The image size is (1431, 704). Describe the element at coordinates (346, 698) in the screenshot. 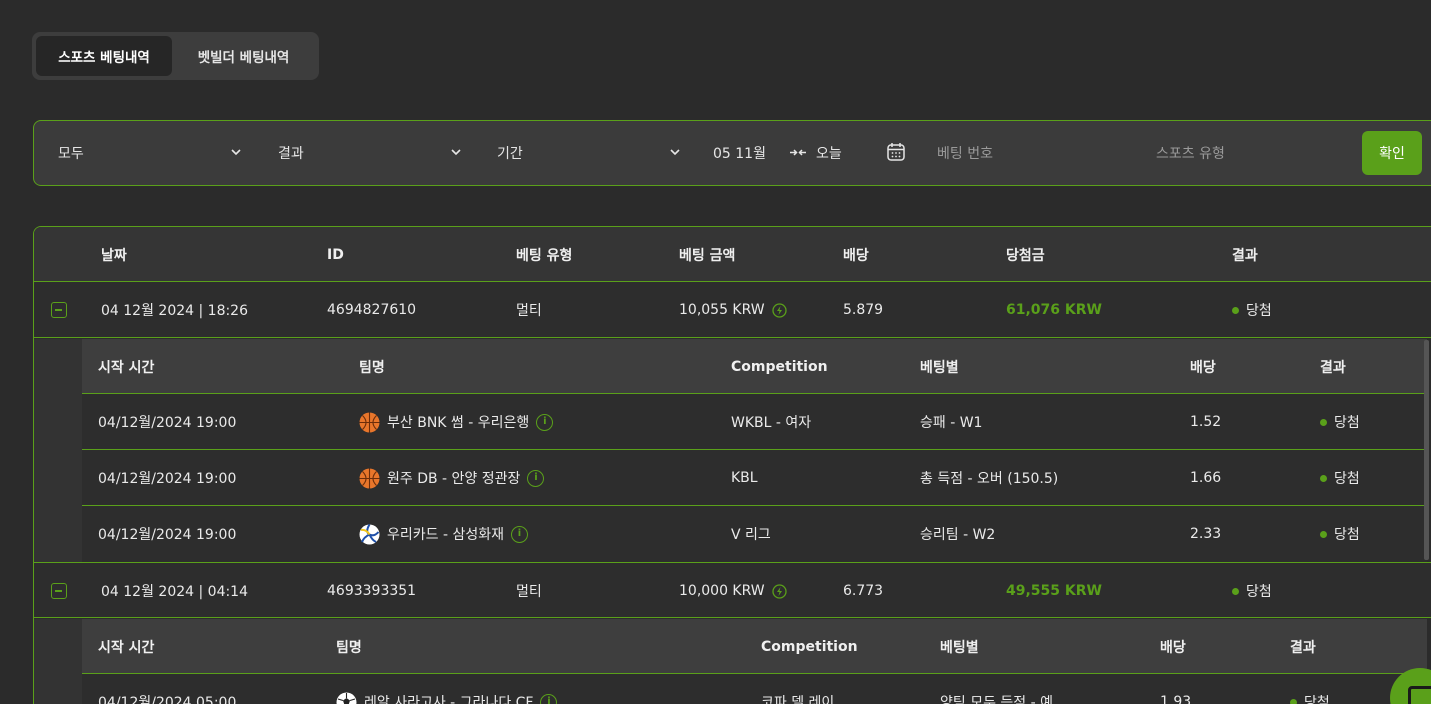

I see `soccer-icon` at that location.